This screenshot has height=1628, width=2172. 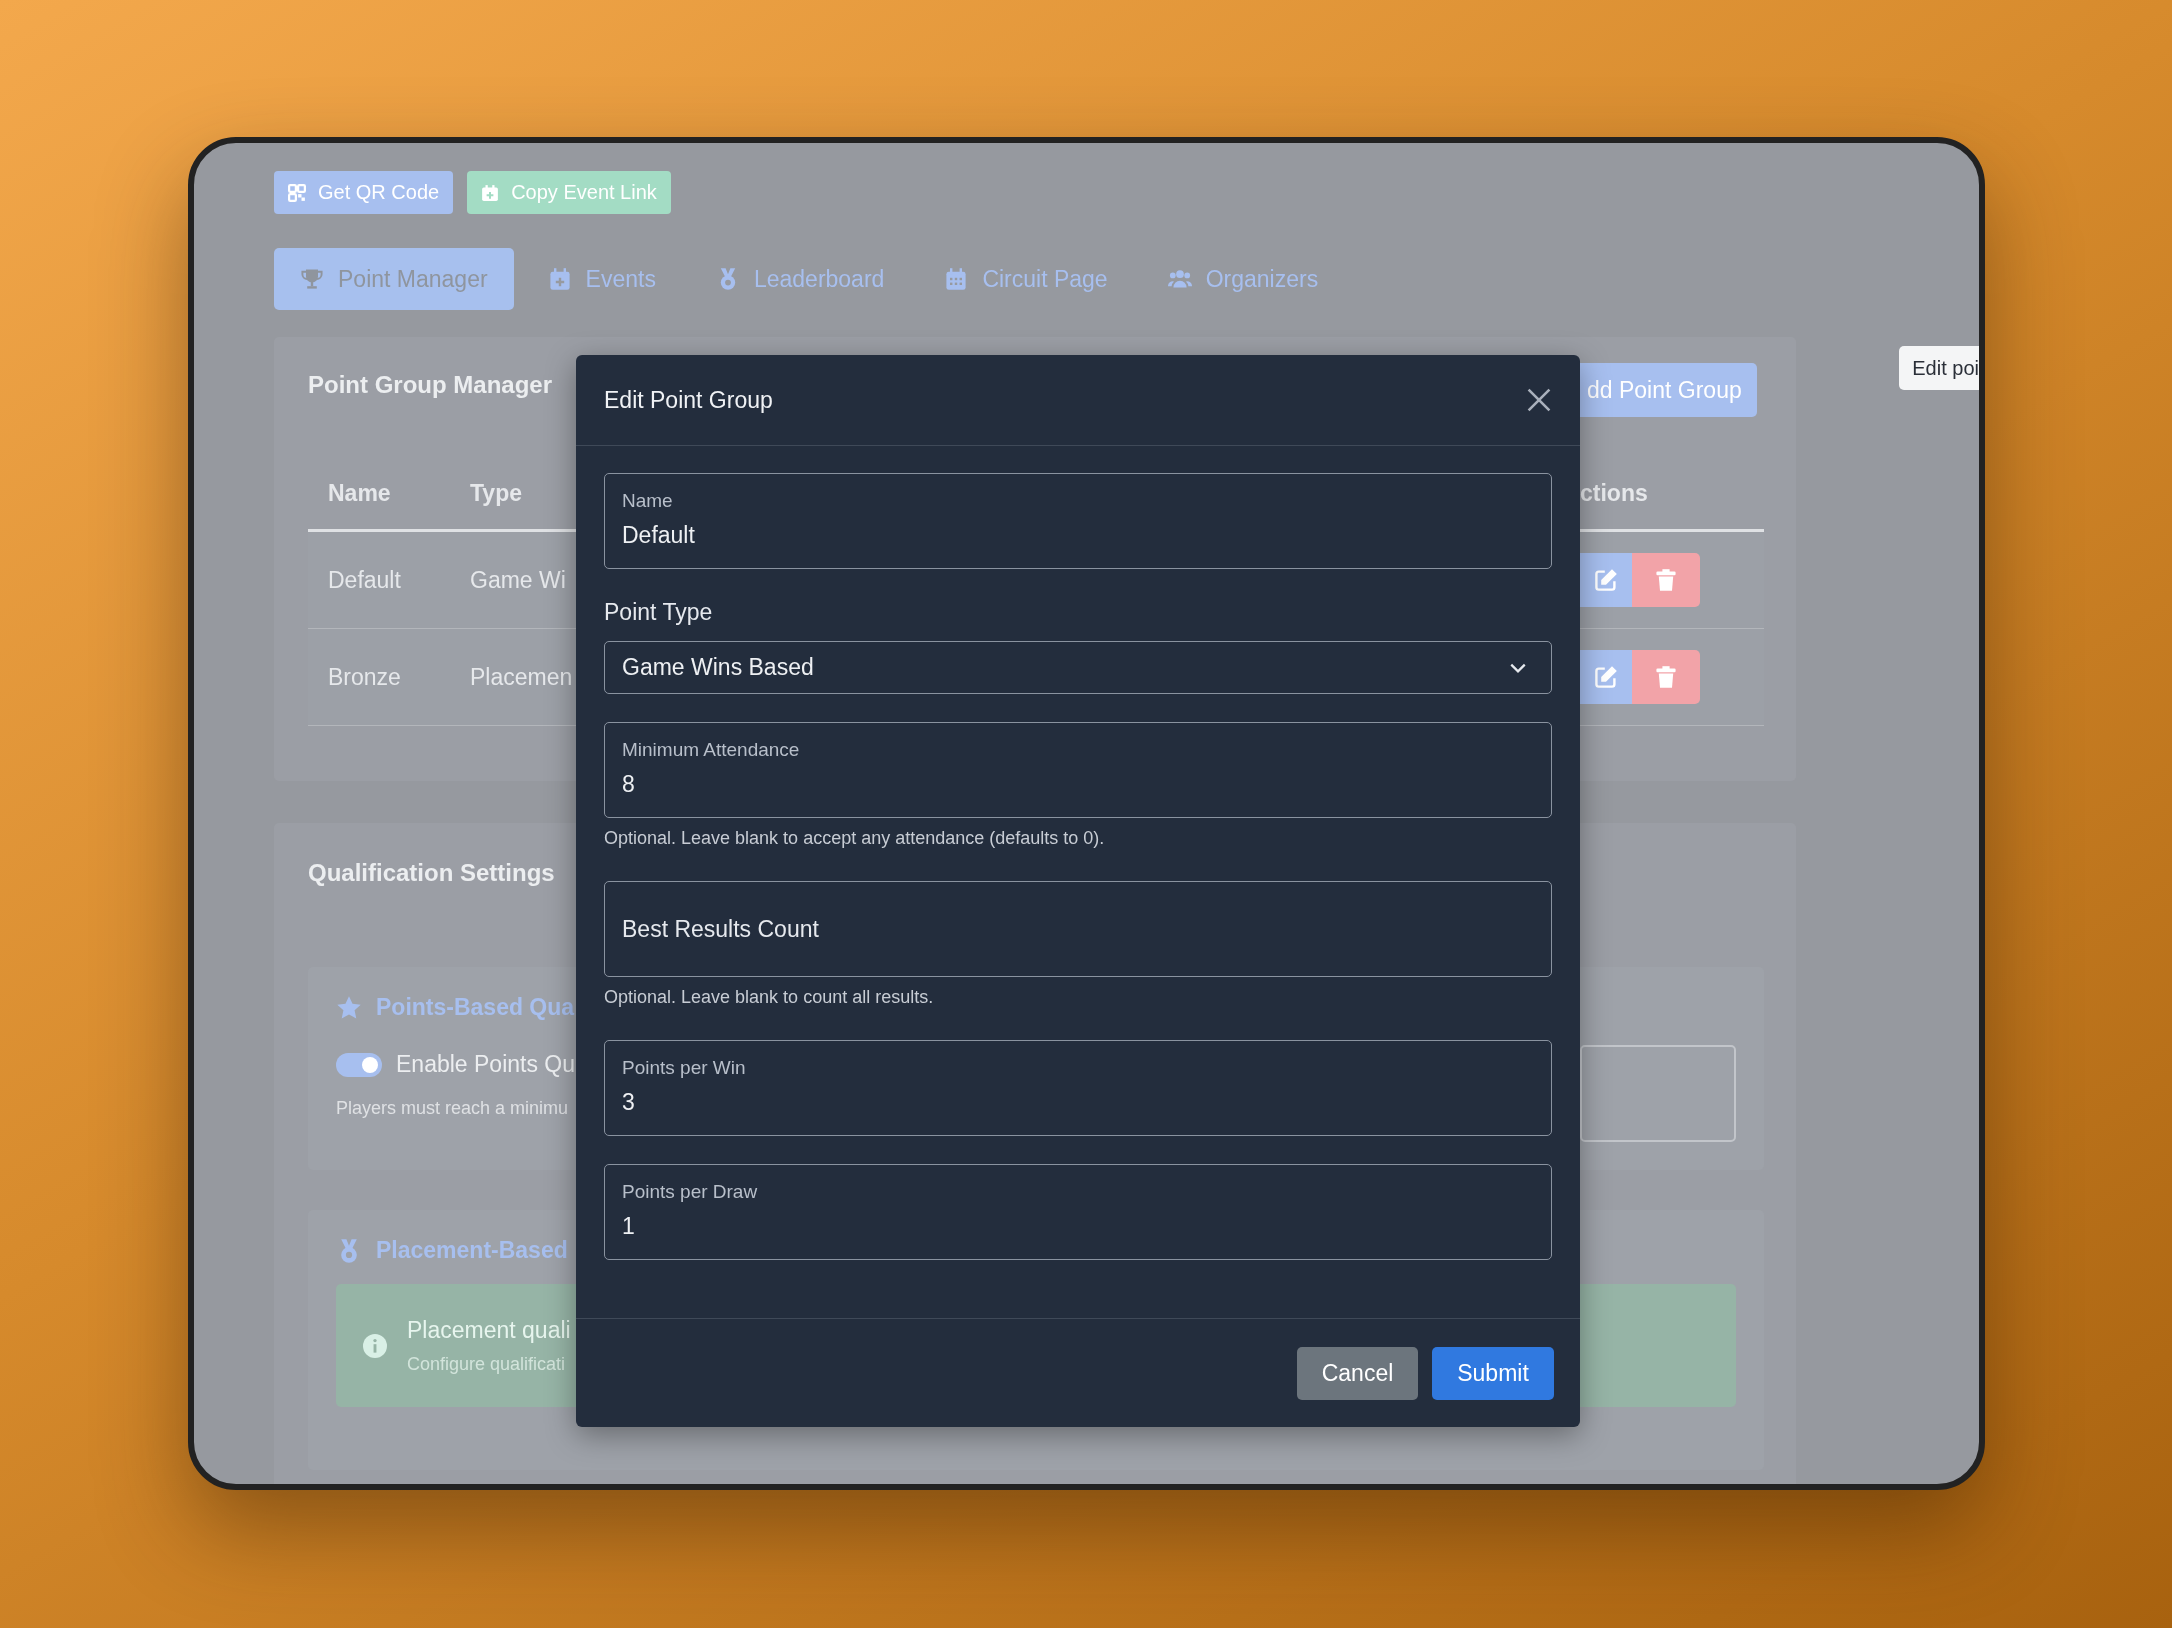 I want to click on calendar-icon, so click(x=956, y=279).